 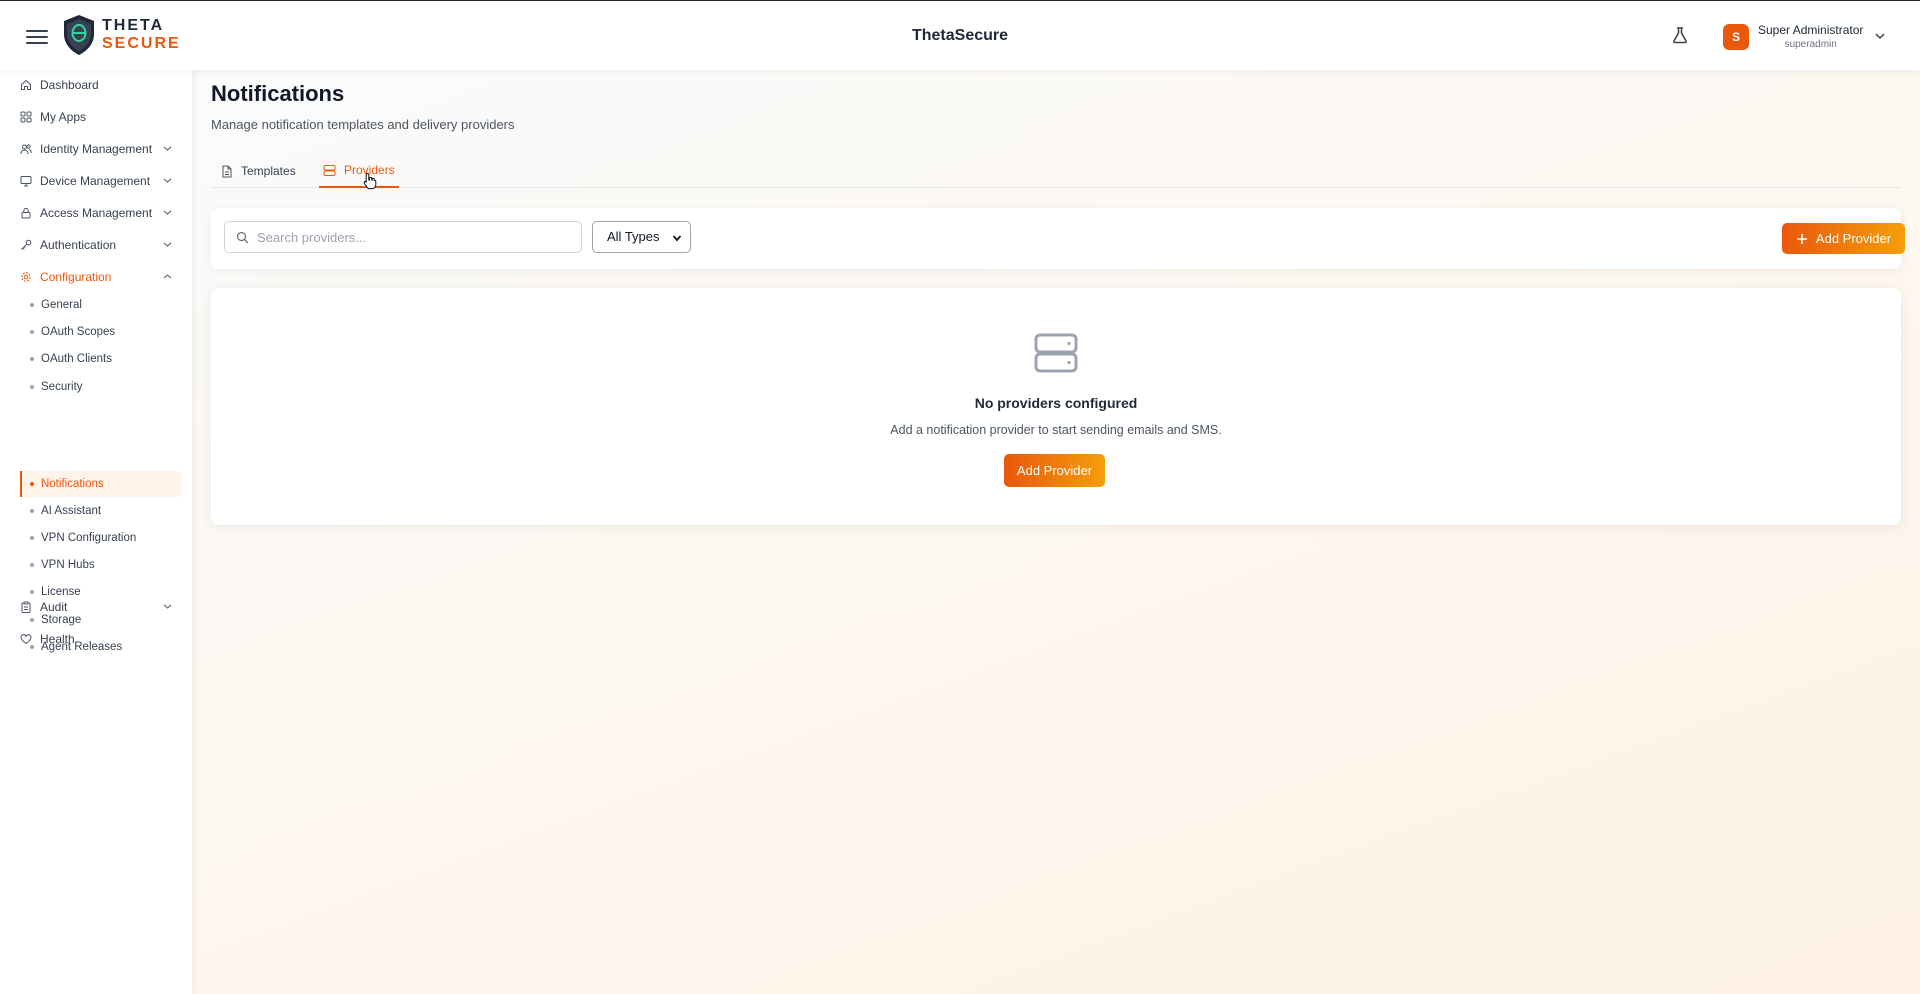 I want to click on sidebar-item-configuration: Configuration, so click(x=96, y=277).